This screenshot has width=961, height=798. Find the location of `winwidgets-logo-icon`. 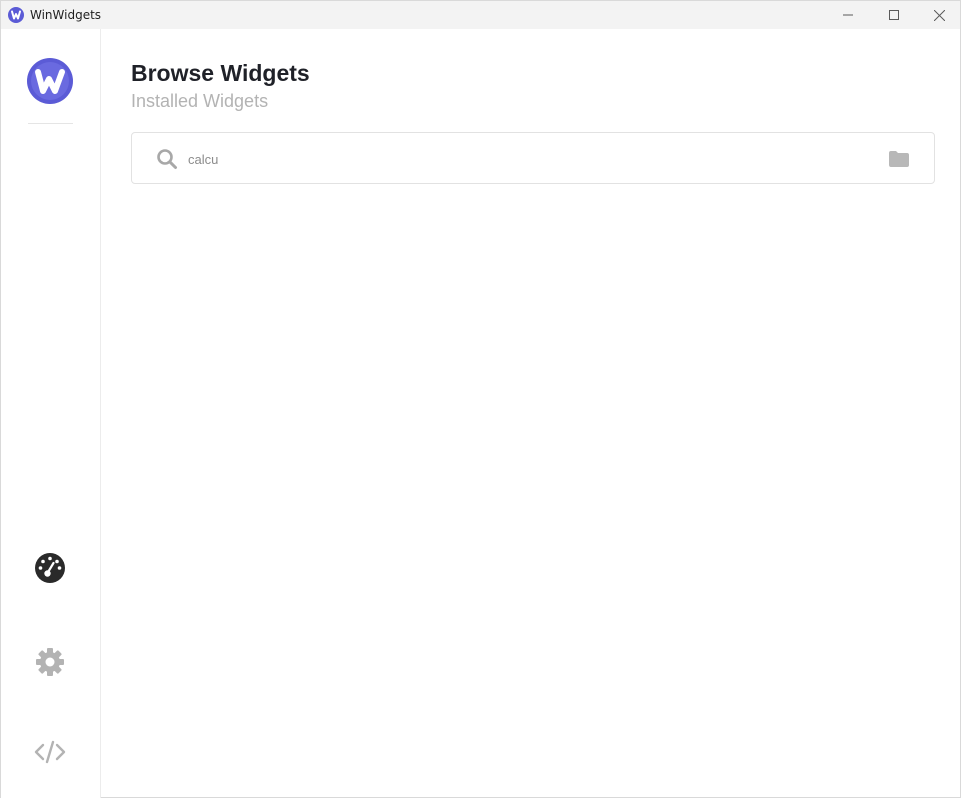

winwidgets-logo-icon is located at coordinates (50, 81).